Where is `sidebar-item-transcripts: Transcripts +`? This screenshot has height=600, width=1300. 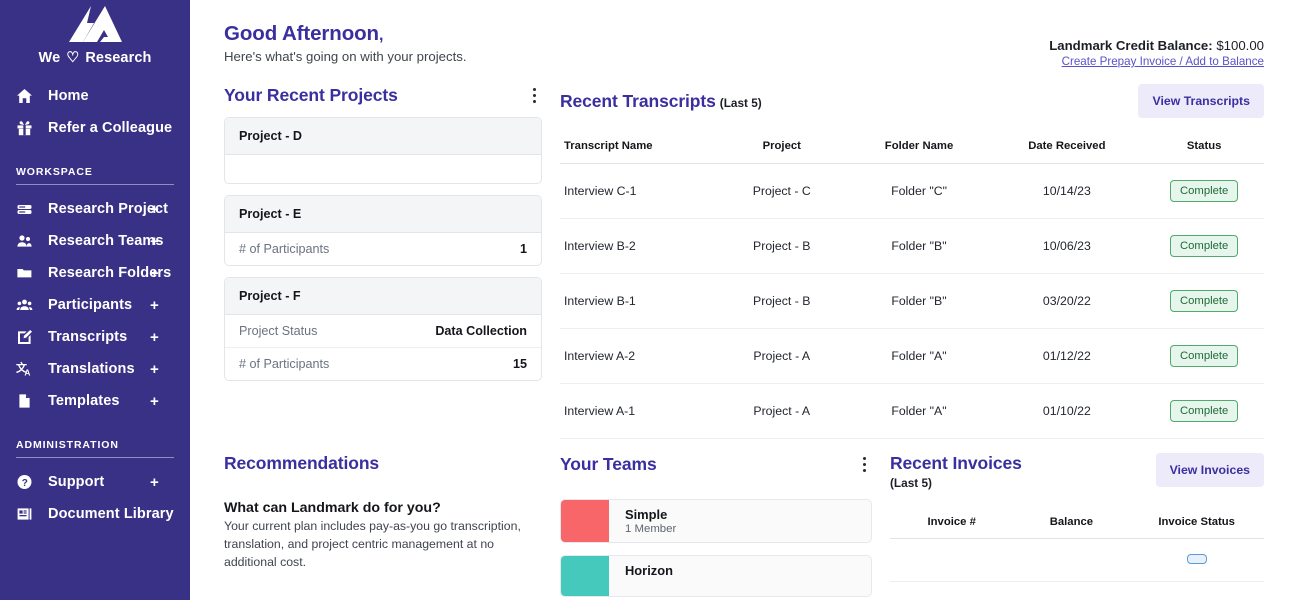 sidebar-item-transcripts: Transcripts + is located at coordinates (95, 337).